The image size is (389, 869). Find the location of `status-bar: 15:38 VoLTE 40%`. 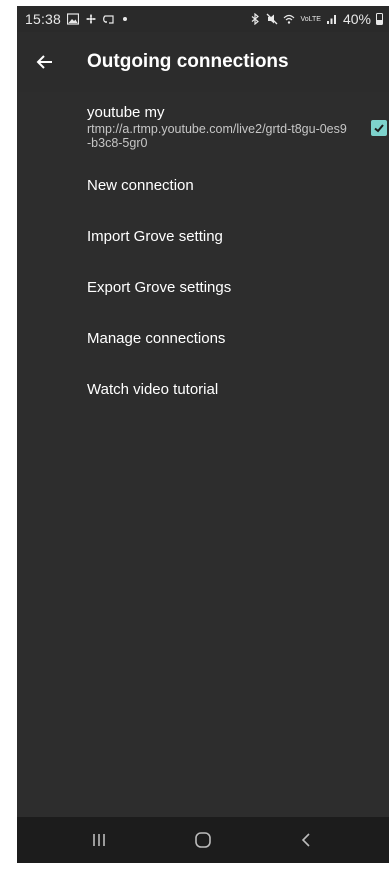

status-bar: 15:38 VoLTE 40% is located at coordinates (203, 19).